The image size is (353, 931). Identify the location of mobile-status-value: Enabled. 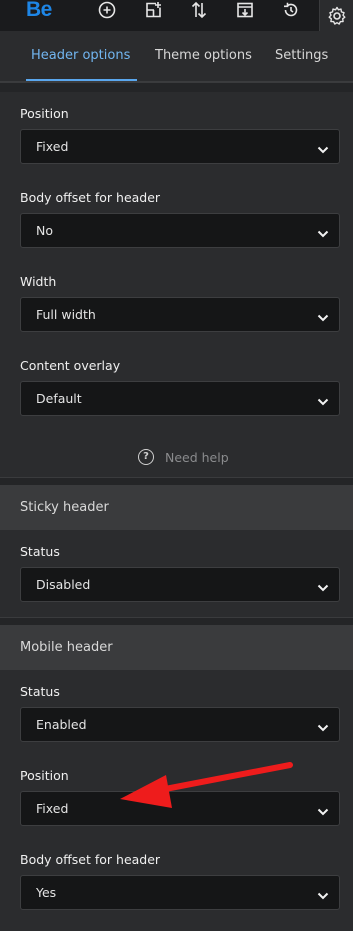
(61, 724).